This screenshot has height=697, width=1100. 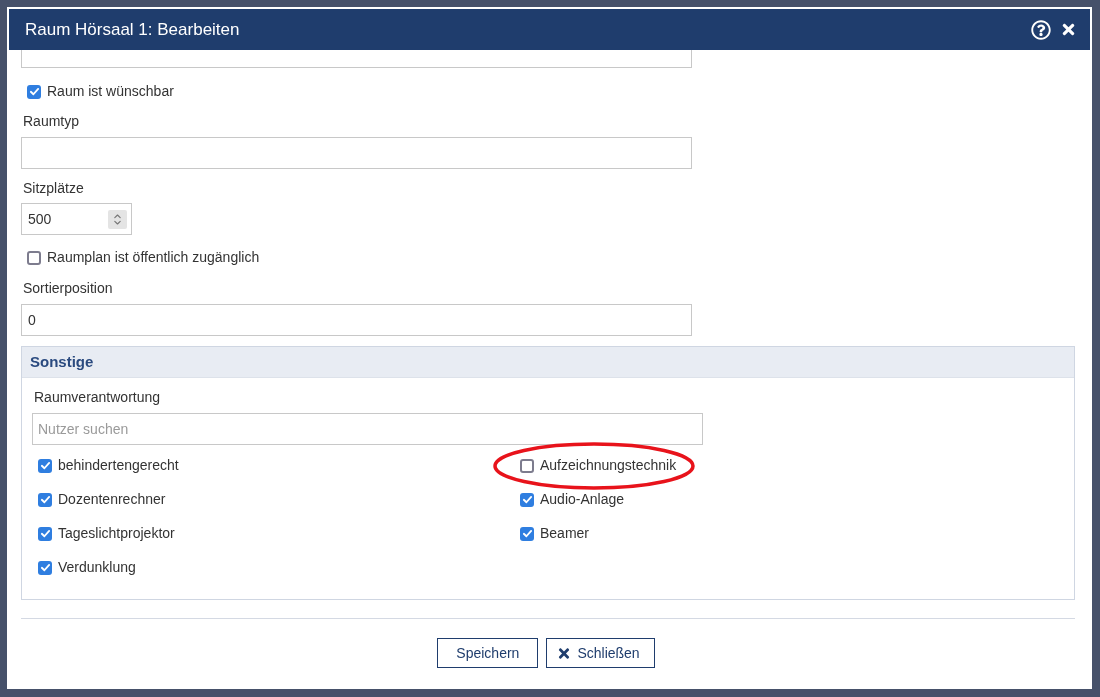 What do you see at coordinates (565, 533) in the screenshot?
I see `checkbox-label: Beamer` at bounding box center [565, 533].